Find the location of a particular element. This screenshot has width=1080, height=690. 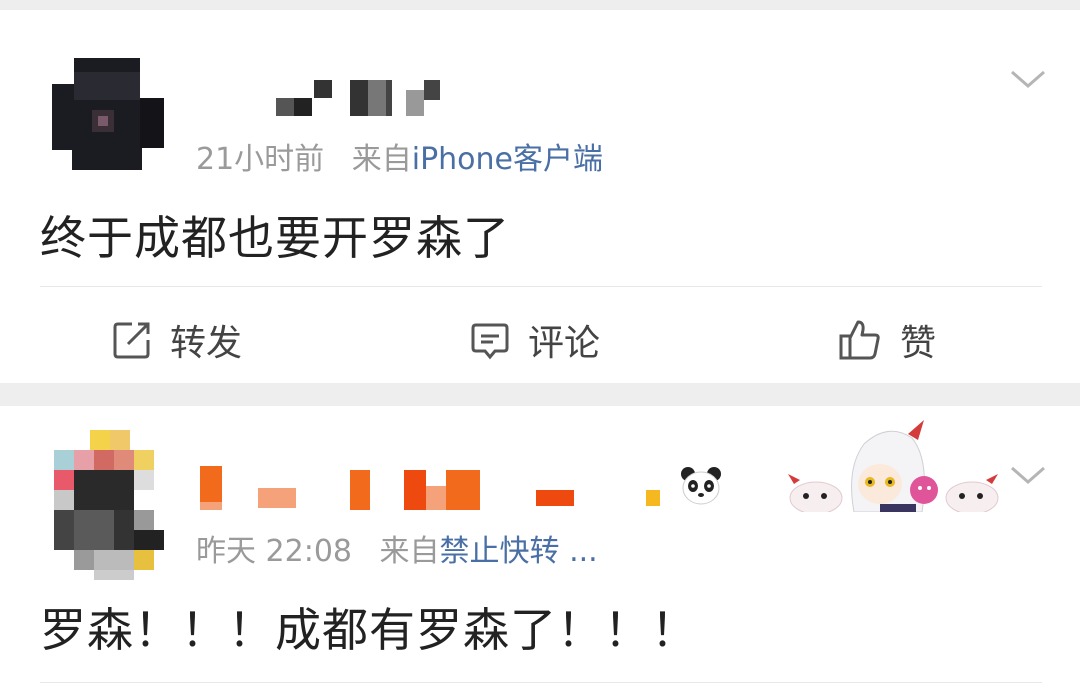

post-time: 21小时前 is located at coordinates (260, 159).